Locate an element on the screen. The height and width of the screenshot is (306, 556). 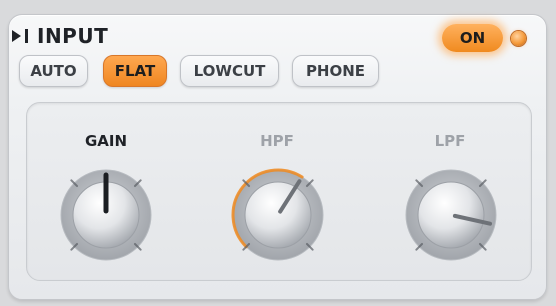
hpf-label: HPF is located at coordinates (277, 141).